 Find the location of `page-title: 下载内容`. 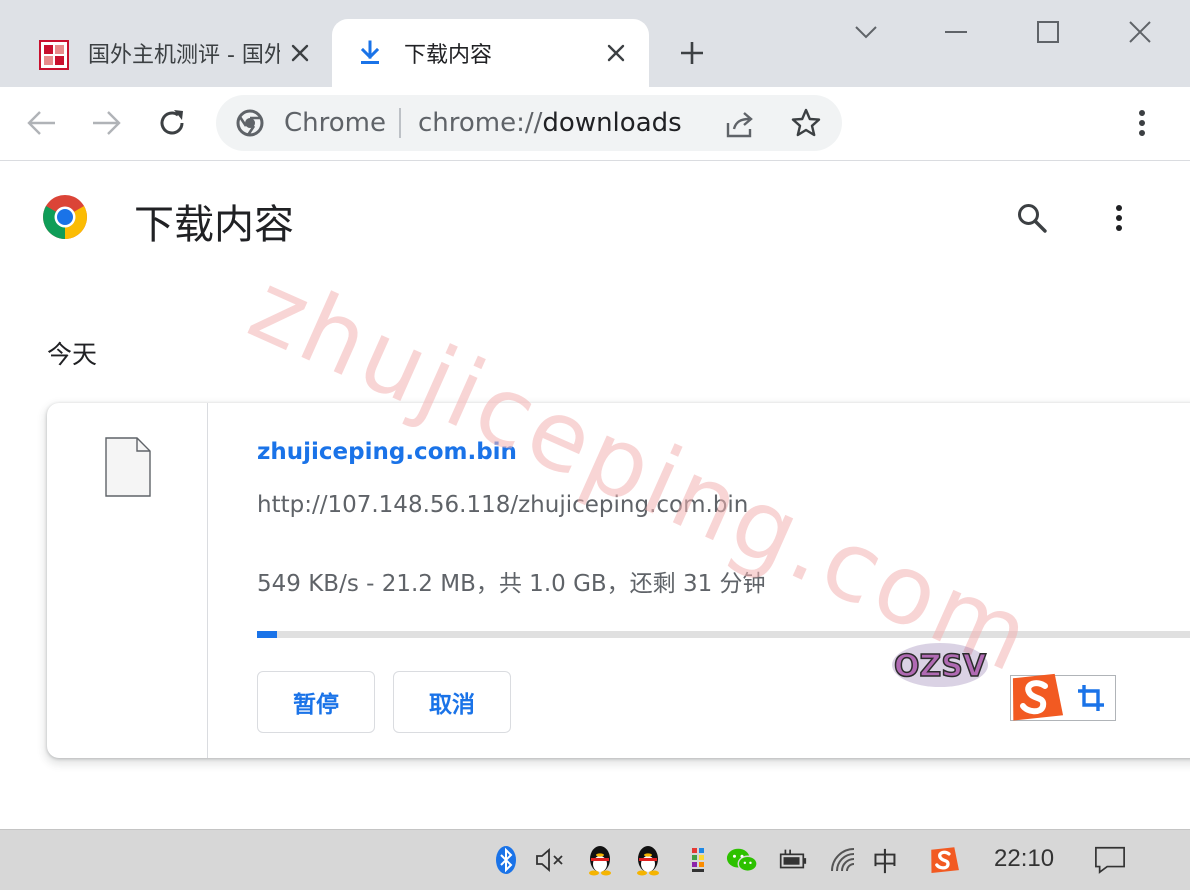

page-title: 下载内容 is located at coordinates (214, 225).